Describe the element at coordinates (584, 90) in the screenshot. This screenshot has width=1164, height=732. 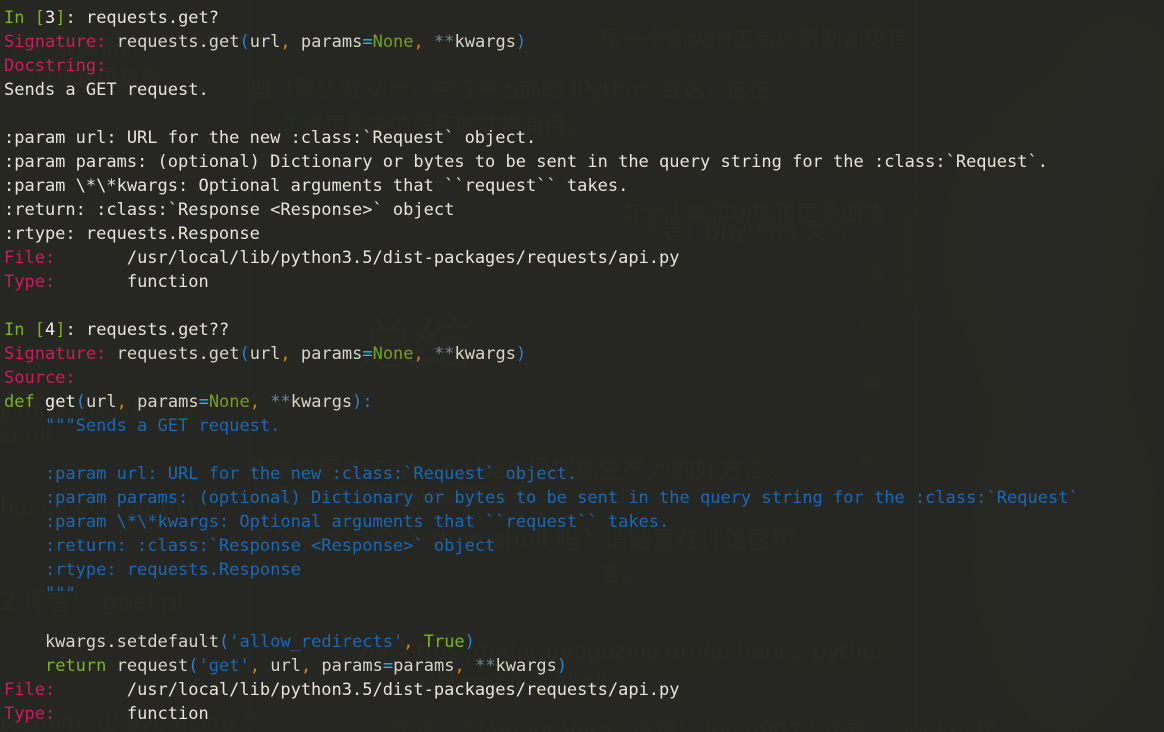
I see `terminal-line-doc3a: Sends a GET request.` at that location.